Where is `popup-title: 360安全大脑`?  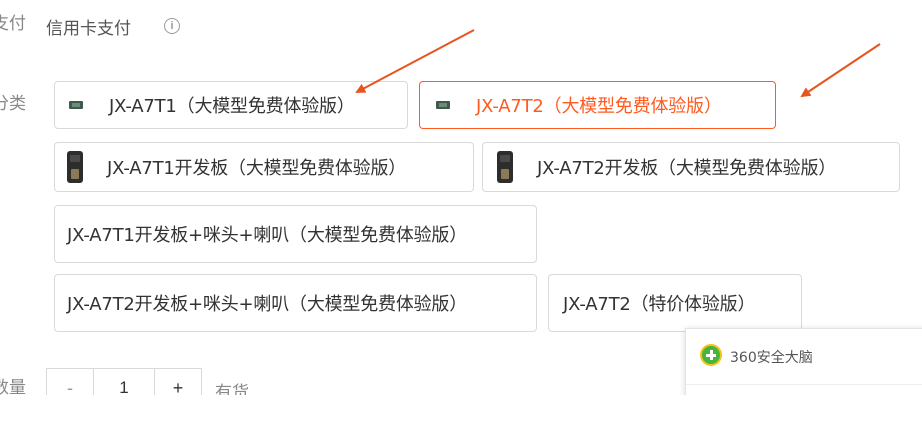
popup-title: 360安全大脑 is located at coordinates (771, 358).